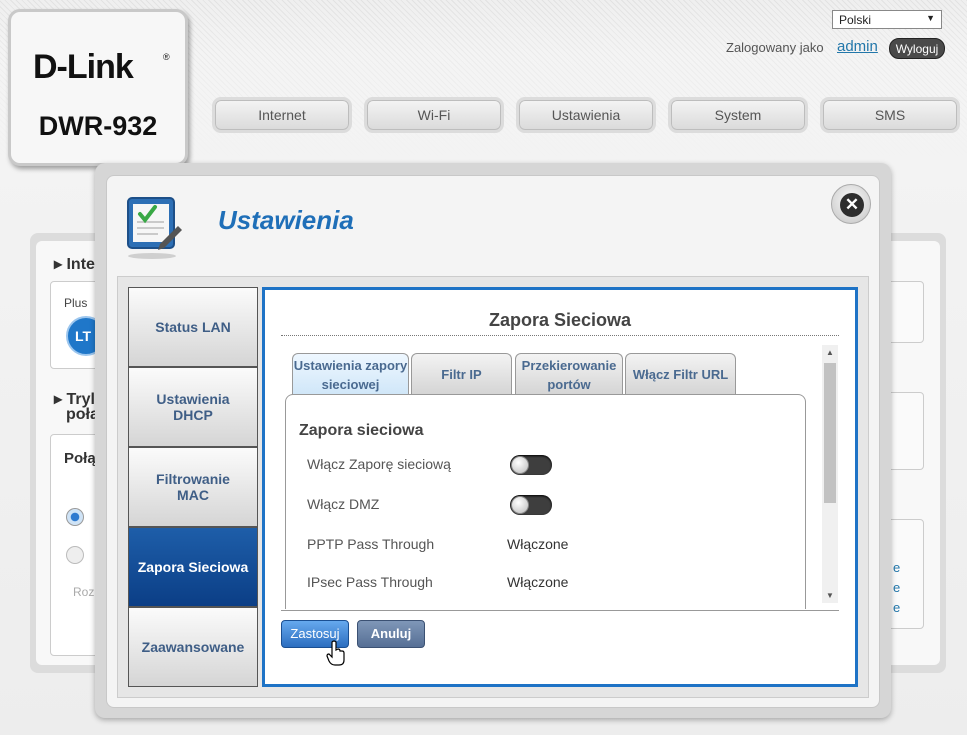 The image size is (967, 735). What do you see at coordinates (154, 228) in the screenshot?
I see `settings-clipboard-icon` at bounding box center [154, 228].